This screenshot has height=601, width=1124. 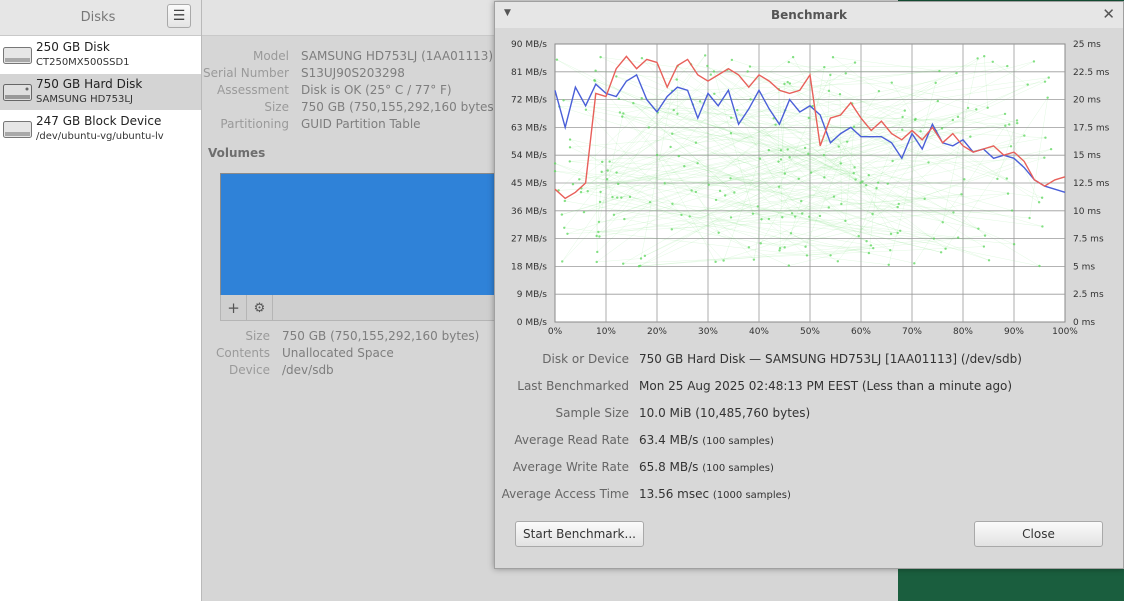 What do you see at coordinates (17, 129) in the screenshot?
I see `block-device-icon` at bounding box center [17, 129].